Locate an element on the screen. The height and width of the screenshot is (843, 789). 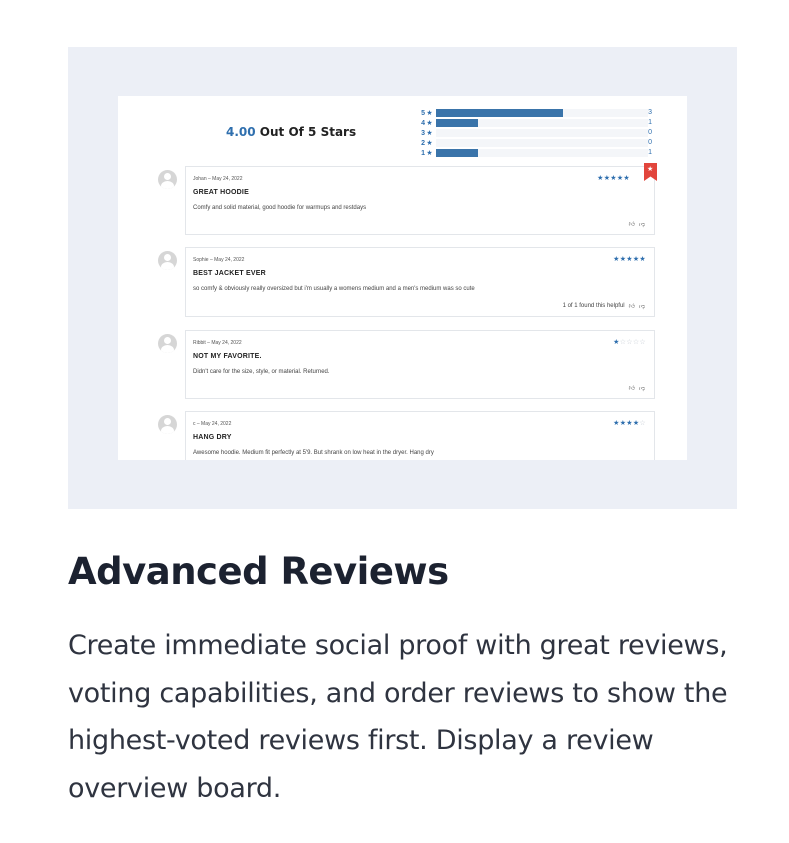
feature-title: Advanced Reviews is located at coordinates (258, 571).